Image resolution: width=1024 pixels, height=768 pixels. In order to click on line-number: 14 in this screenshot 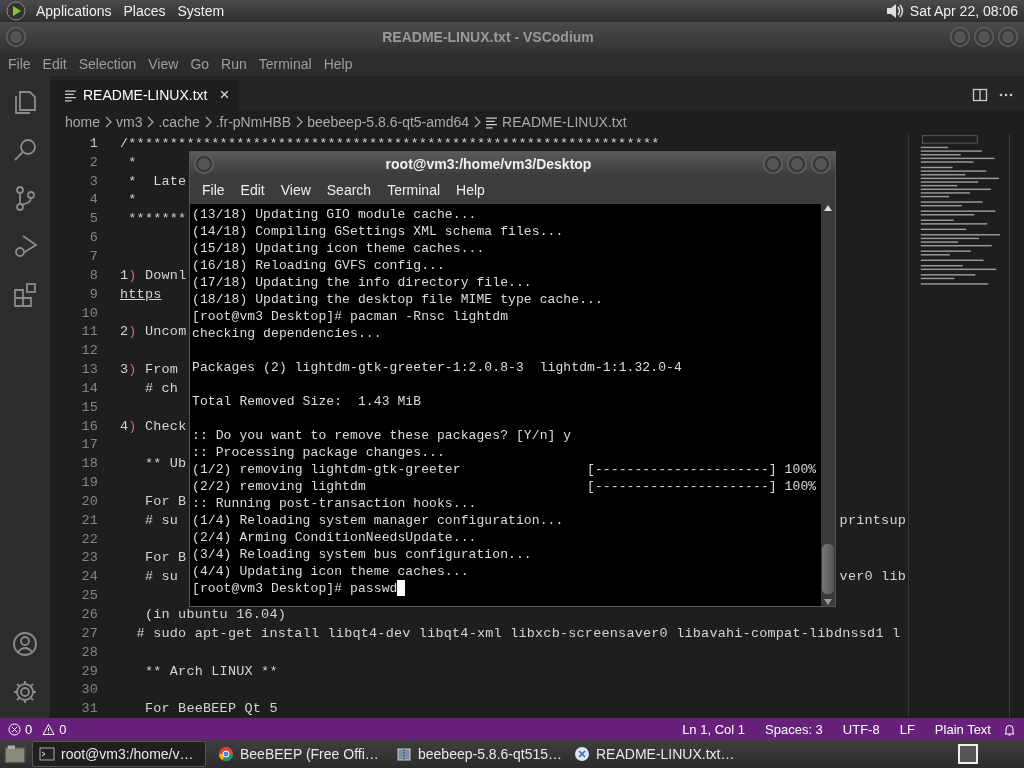, I will do `click(89, 388)`.